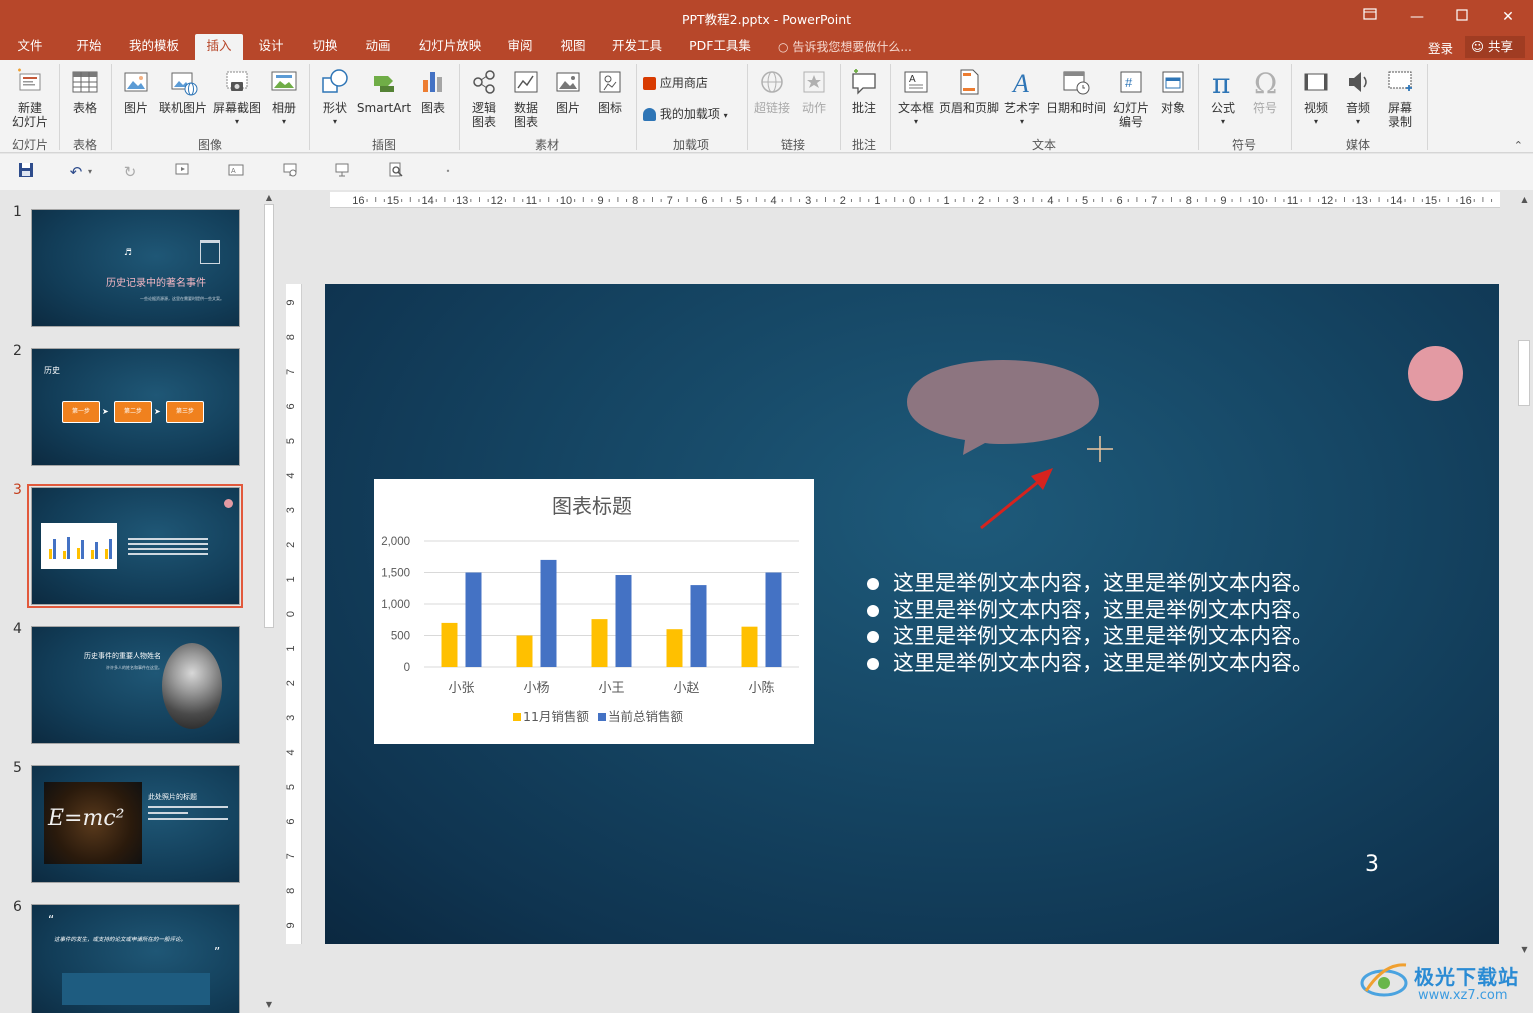 The image size is (1533, 1013). Describe the element at coordinates (1022, 97) in the screenshot. I see `wordart-button: A 艺术字 ▾` at that location.